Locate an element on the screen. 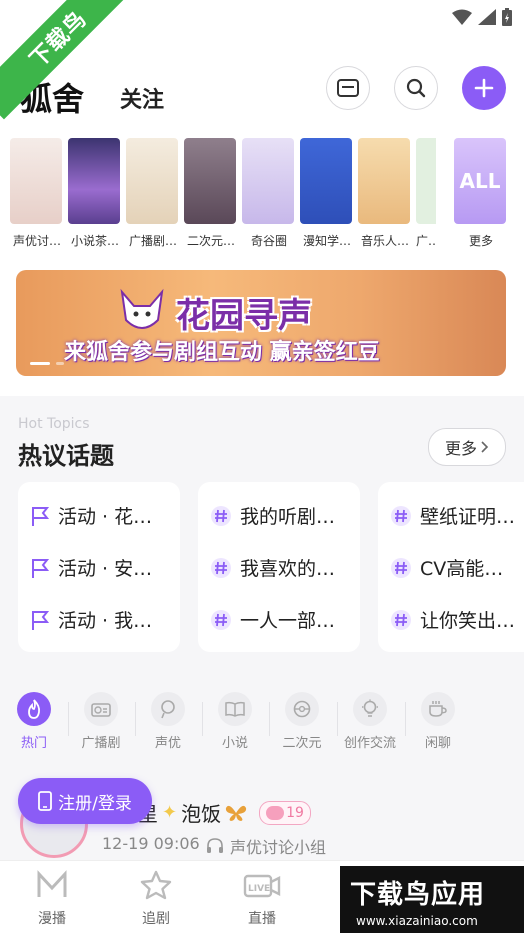  banner-dot is located at coordinates (60, 363).